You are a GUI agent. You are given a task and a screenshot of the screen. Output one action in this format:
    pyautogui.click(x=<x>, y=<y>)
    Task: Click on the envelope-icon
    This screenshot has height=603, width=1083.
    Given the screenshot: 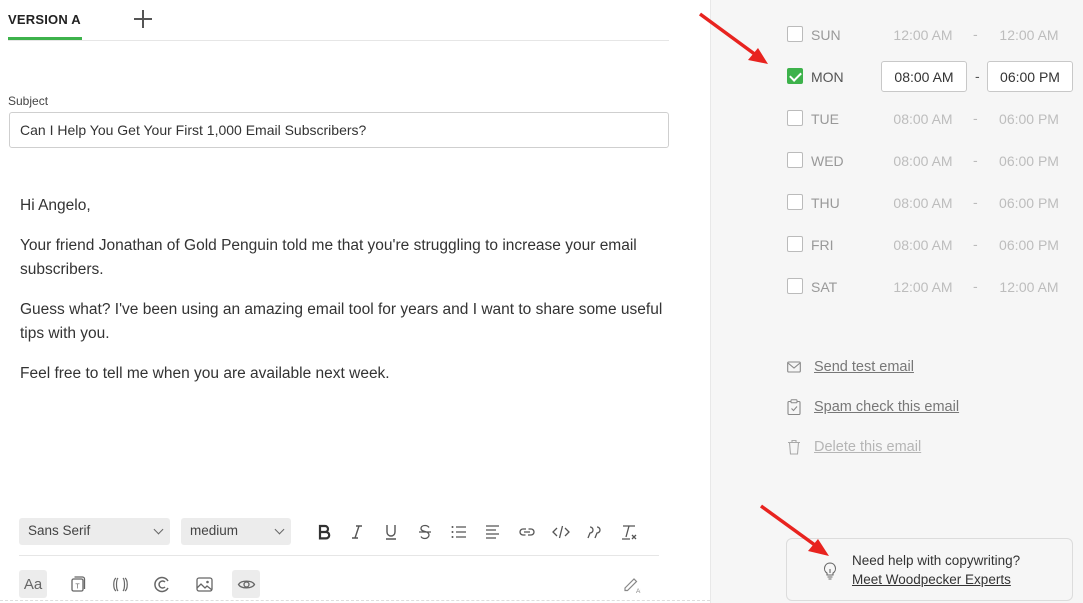 What is the action you would take?
    pyautogui.click(x=794, y=367)
    